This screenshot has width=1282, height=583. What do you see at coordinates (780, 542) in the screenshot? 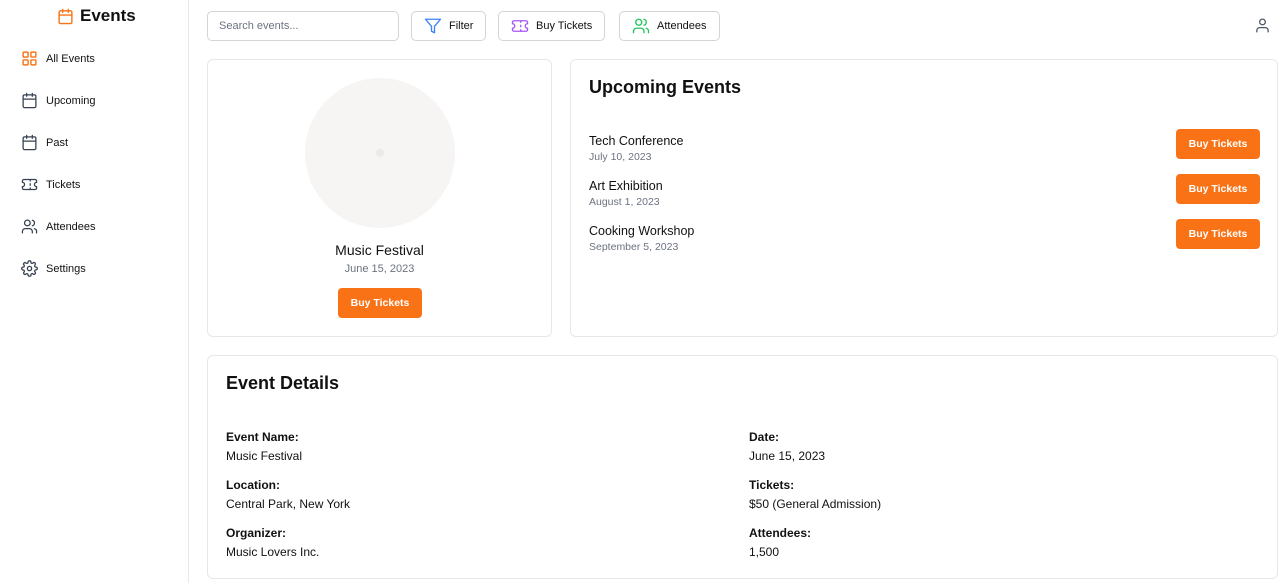
I see `detail-attendees: Attendees: 1,500` at bounding box center [780, 542].